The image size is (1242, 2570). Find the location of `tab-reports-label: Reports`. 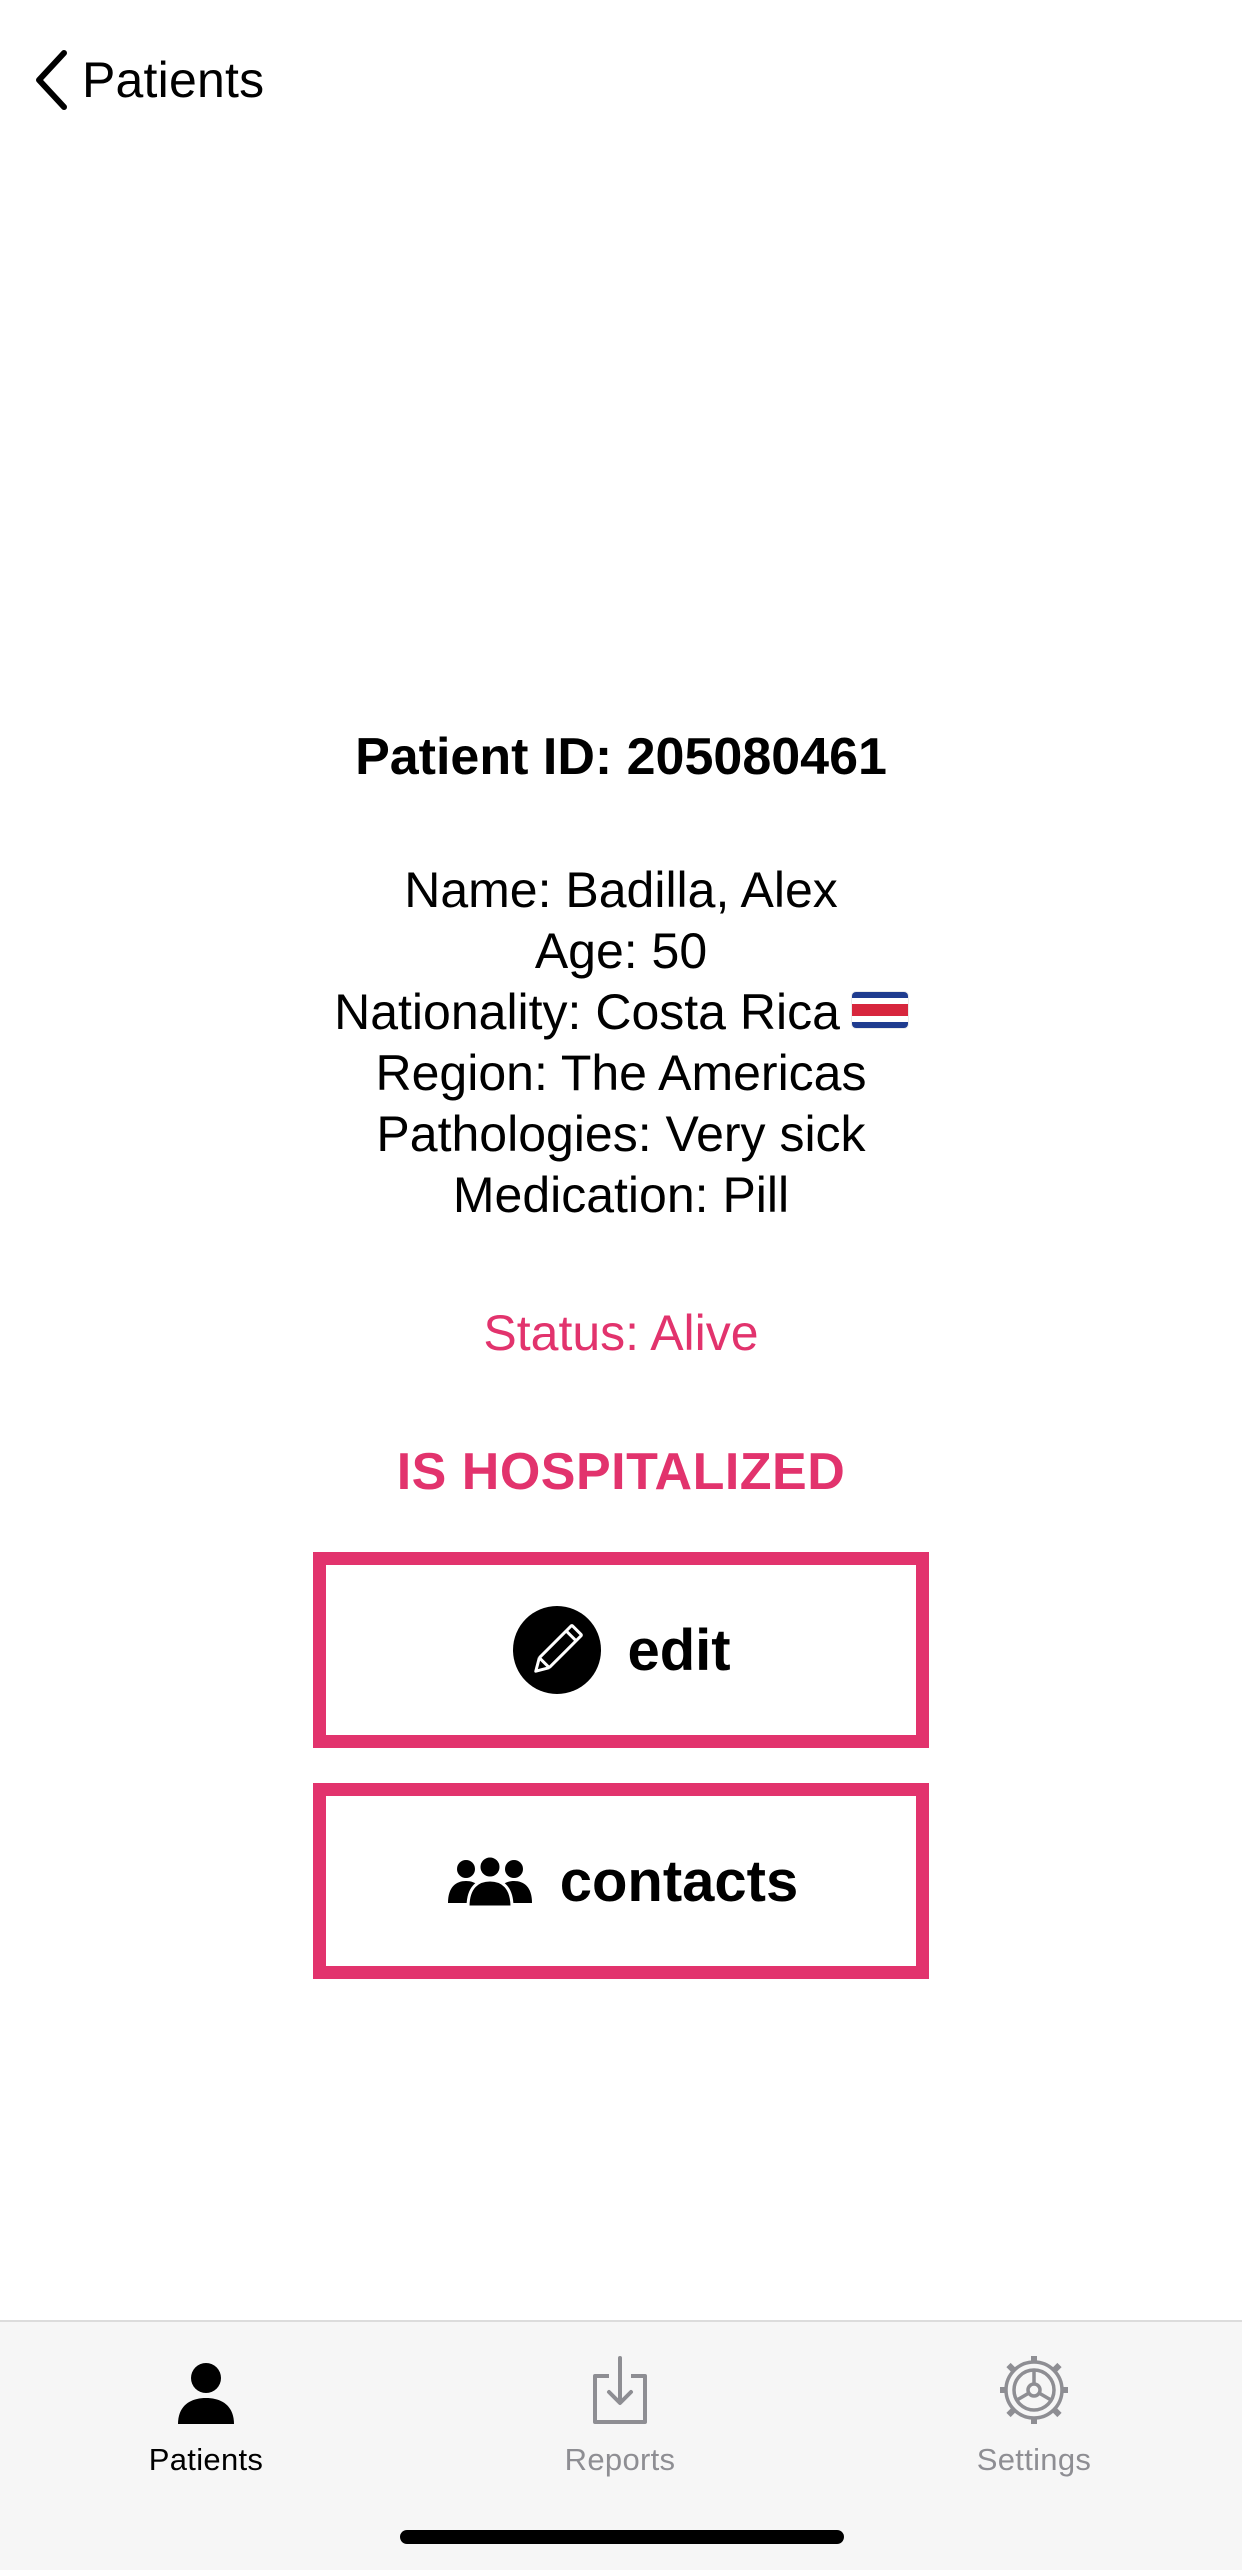

tab-reports-label: Reports is located at coordinates (620, 2459).